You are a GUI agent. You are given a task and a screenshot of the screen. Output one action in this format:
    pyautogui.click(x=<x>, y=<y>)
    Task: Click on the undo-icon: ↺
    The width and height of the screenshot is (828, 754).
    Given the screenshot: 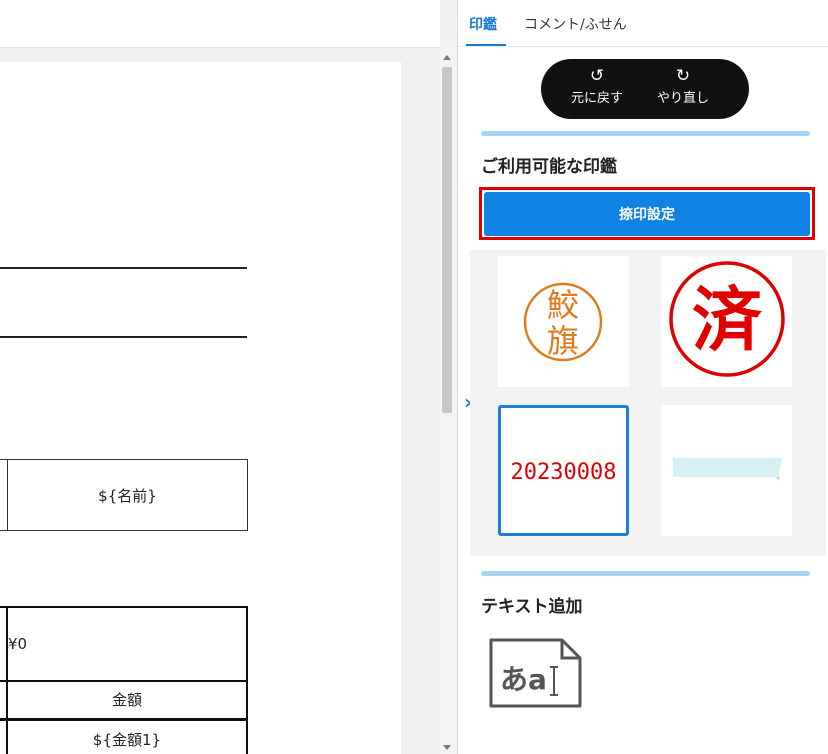 What is the action you would take?
    pyautogui.click(x=597, y=76)
    